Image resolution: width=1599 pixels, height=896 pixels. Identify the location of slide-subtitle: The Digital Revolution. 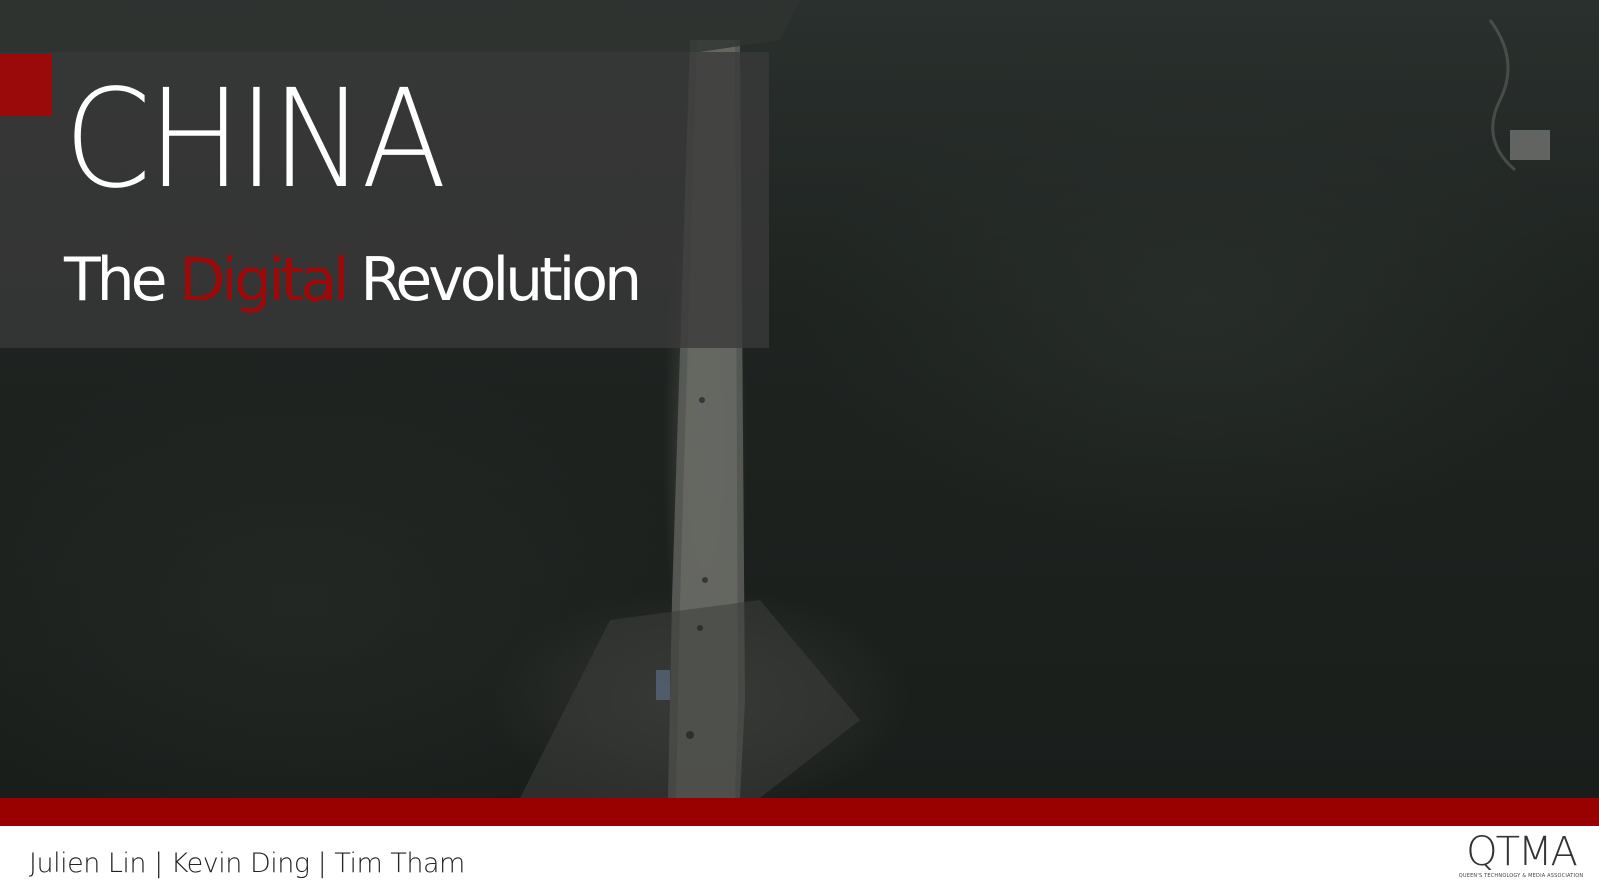
(353, 280).